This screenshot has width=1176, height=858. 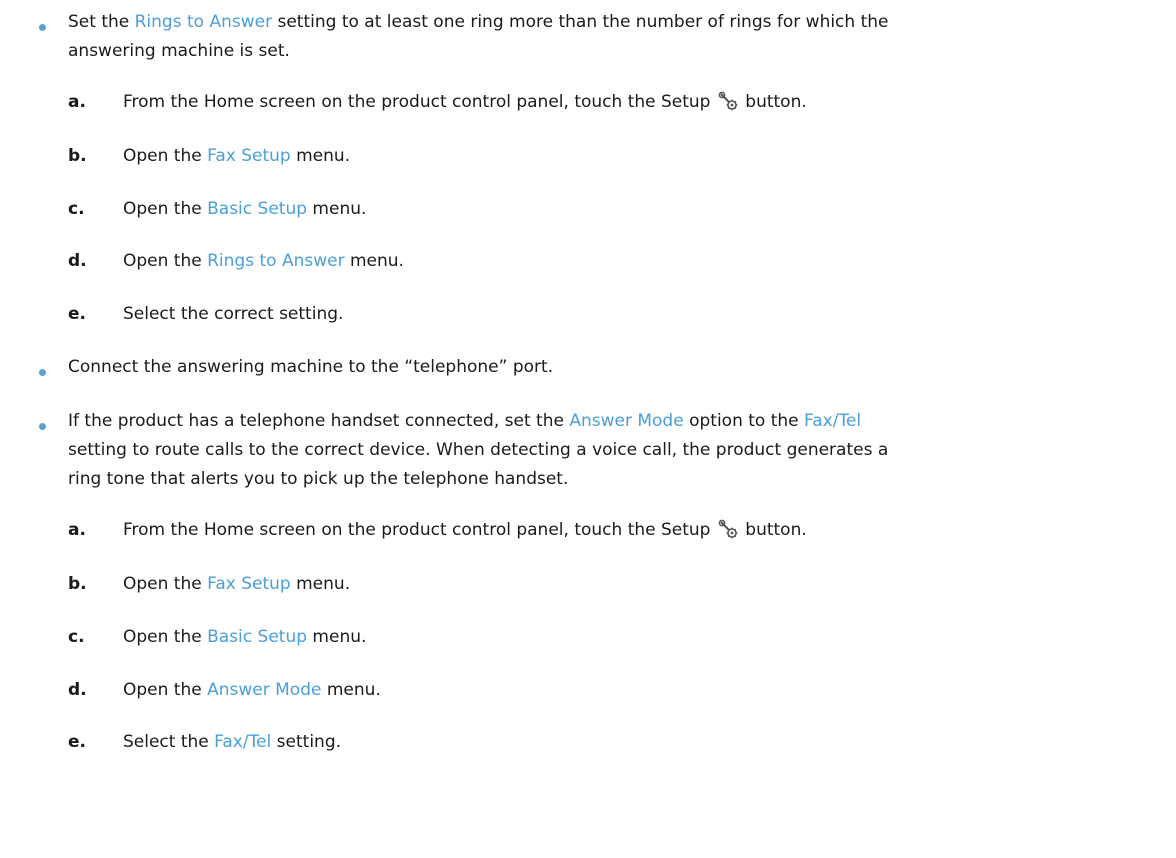 I want to click on step-text: Select the Fax/Tel setting., so click(x=232, y=742).